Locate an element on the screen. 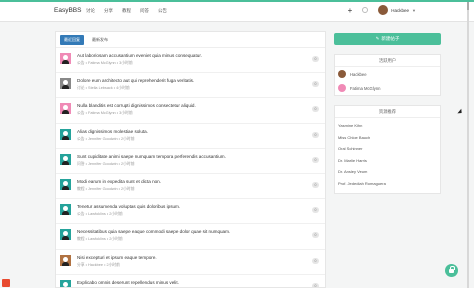 Image resolution: width=474 pixels, height=288 pixels. top-navbar: EasyBBS 讨论 分享 教程 问答 公告 + Hackbee ▼ is located at coordinates (237, 11).